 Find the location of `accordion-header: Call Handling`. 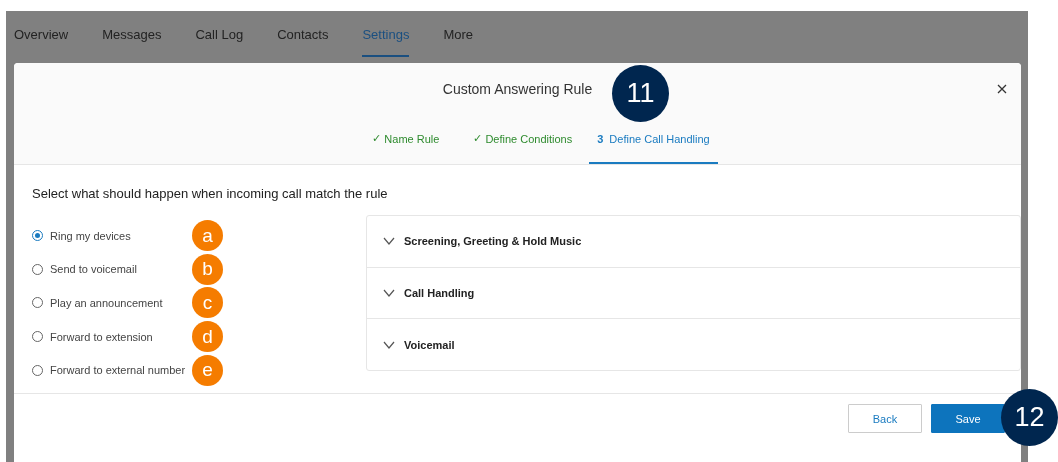

accordion-header: Call Handling is located at coordinates (693, 293).